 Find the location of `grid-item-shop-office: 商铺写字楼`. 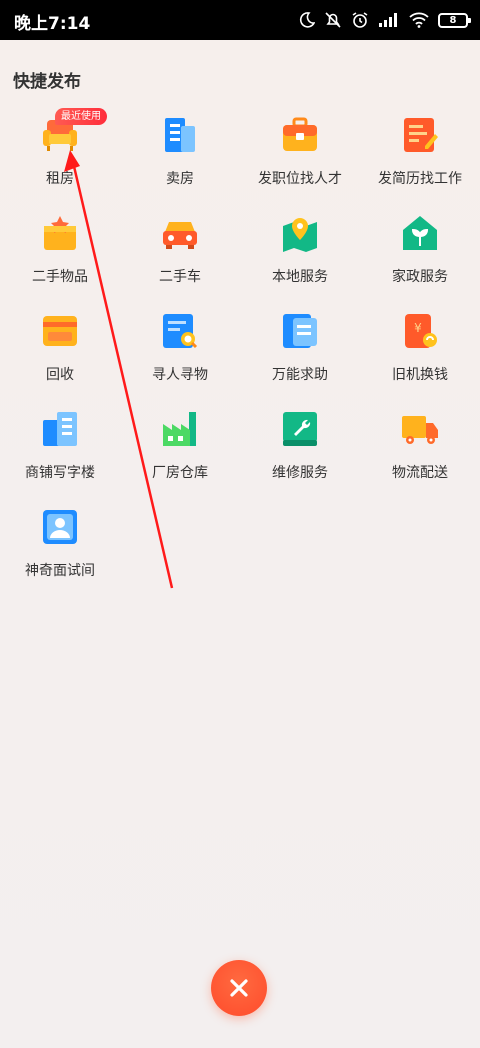

grid-item-shop-office: 商铺写字楼 is located at coordinates (60, 448).